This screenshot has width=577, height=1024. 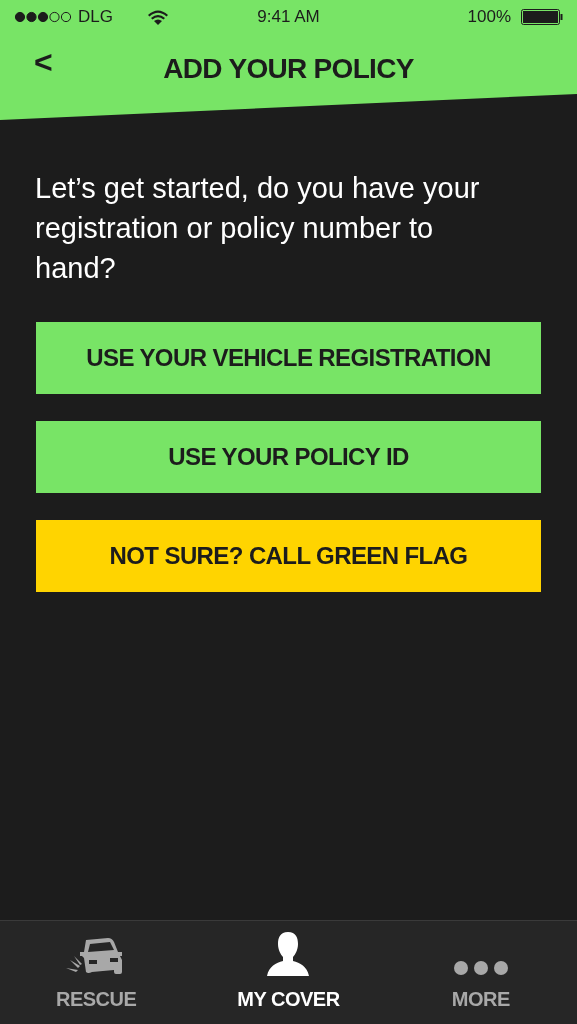 I want to click on option-button: USE YOUR POLICY ID, so click(x=288, y=457).